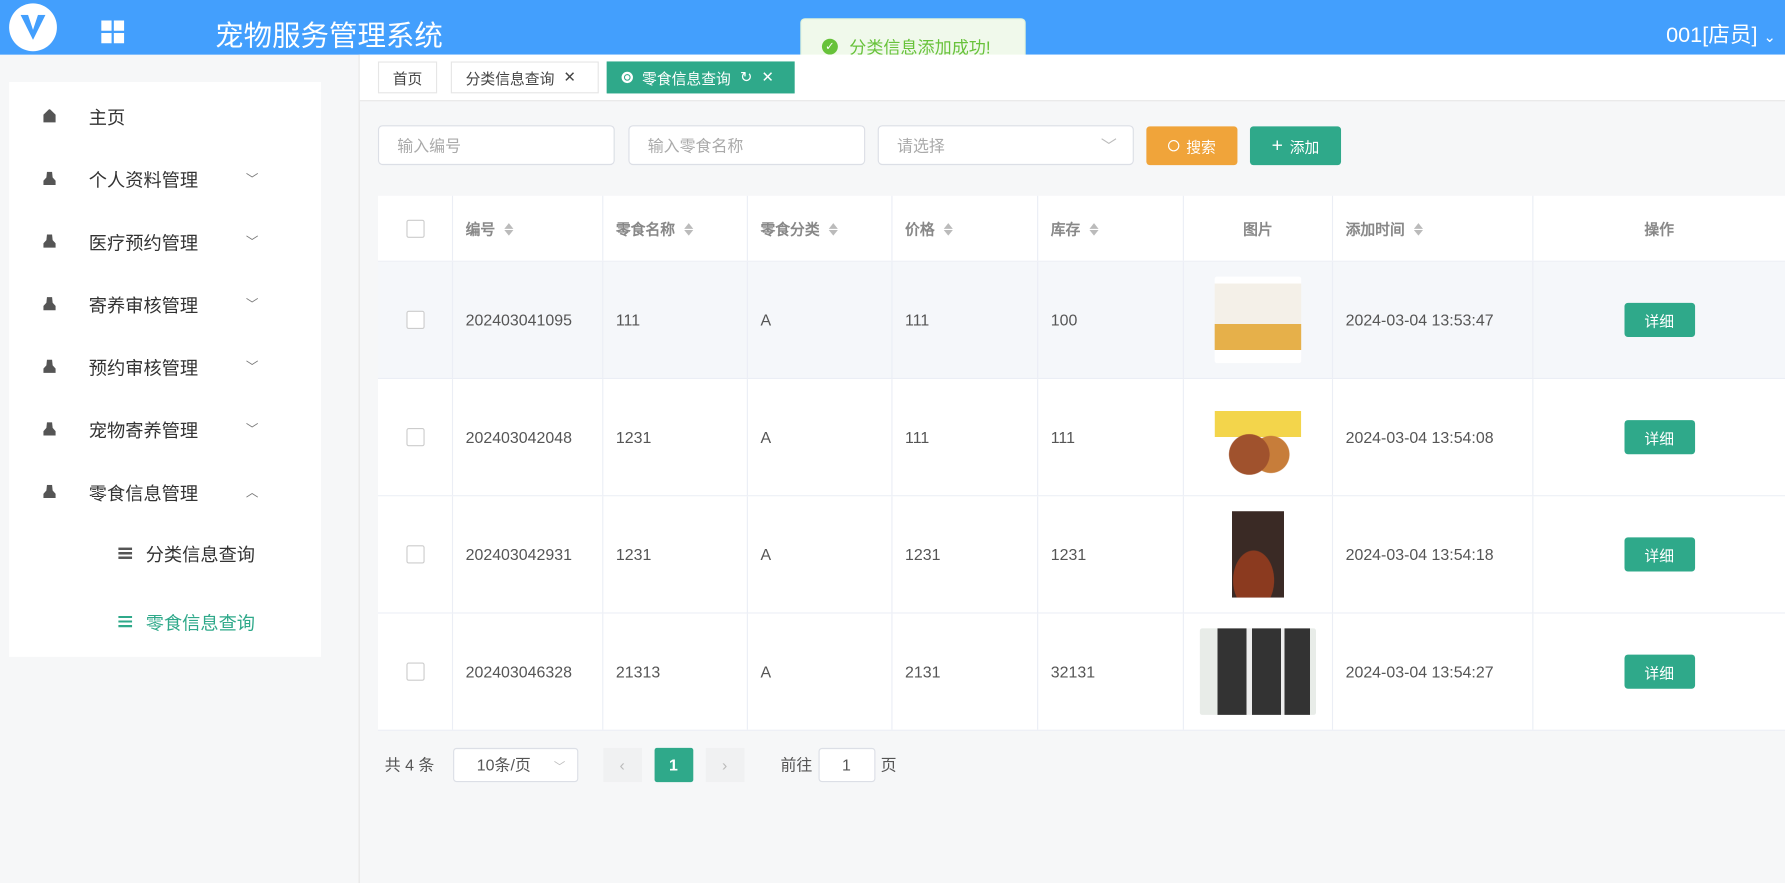  I want to click on sidebar-subitem-category-query: 分类信息查询, so click(165, 553).